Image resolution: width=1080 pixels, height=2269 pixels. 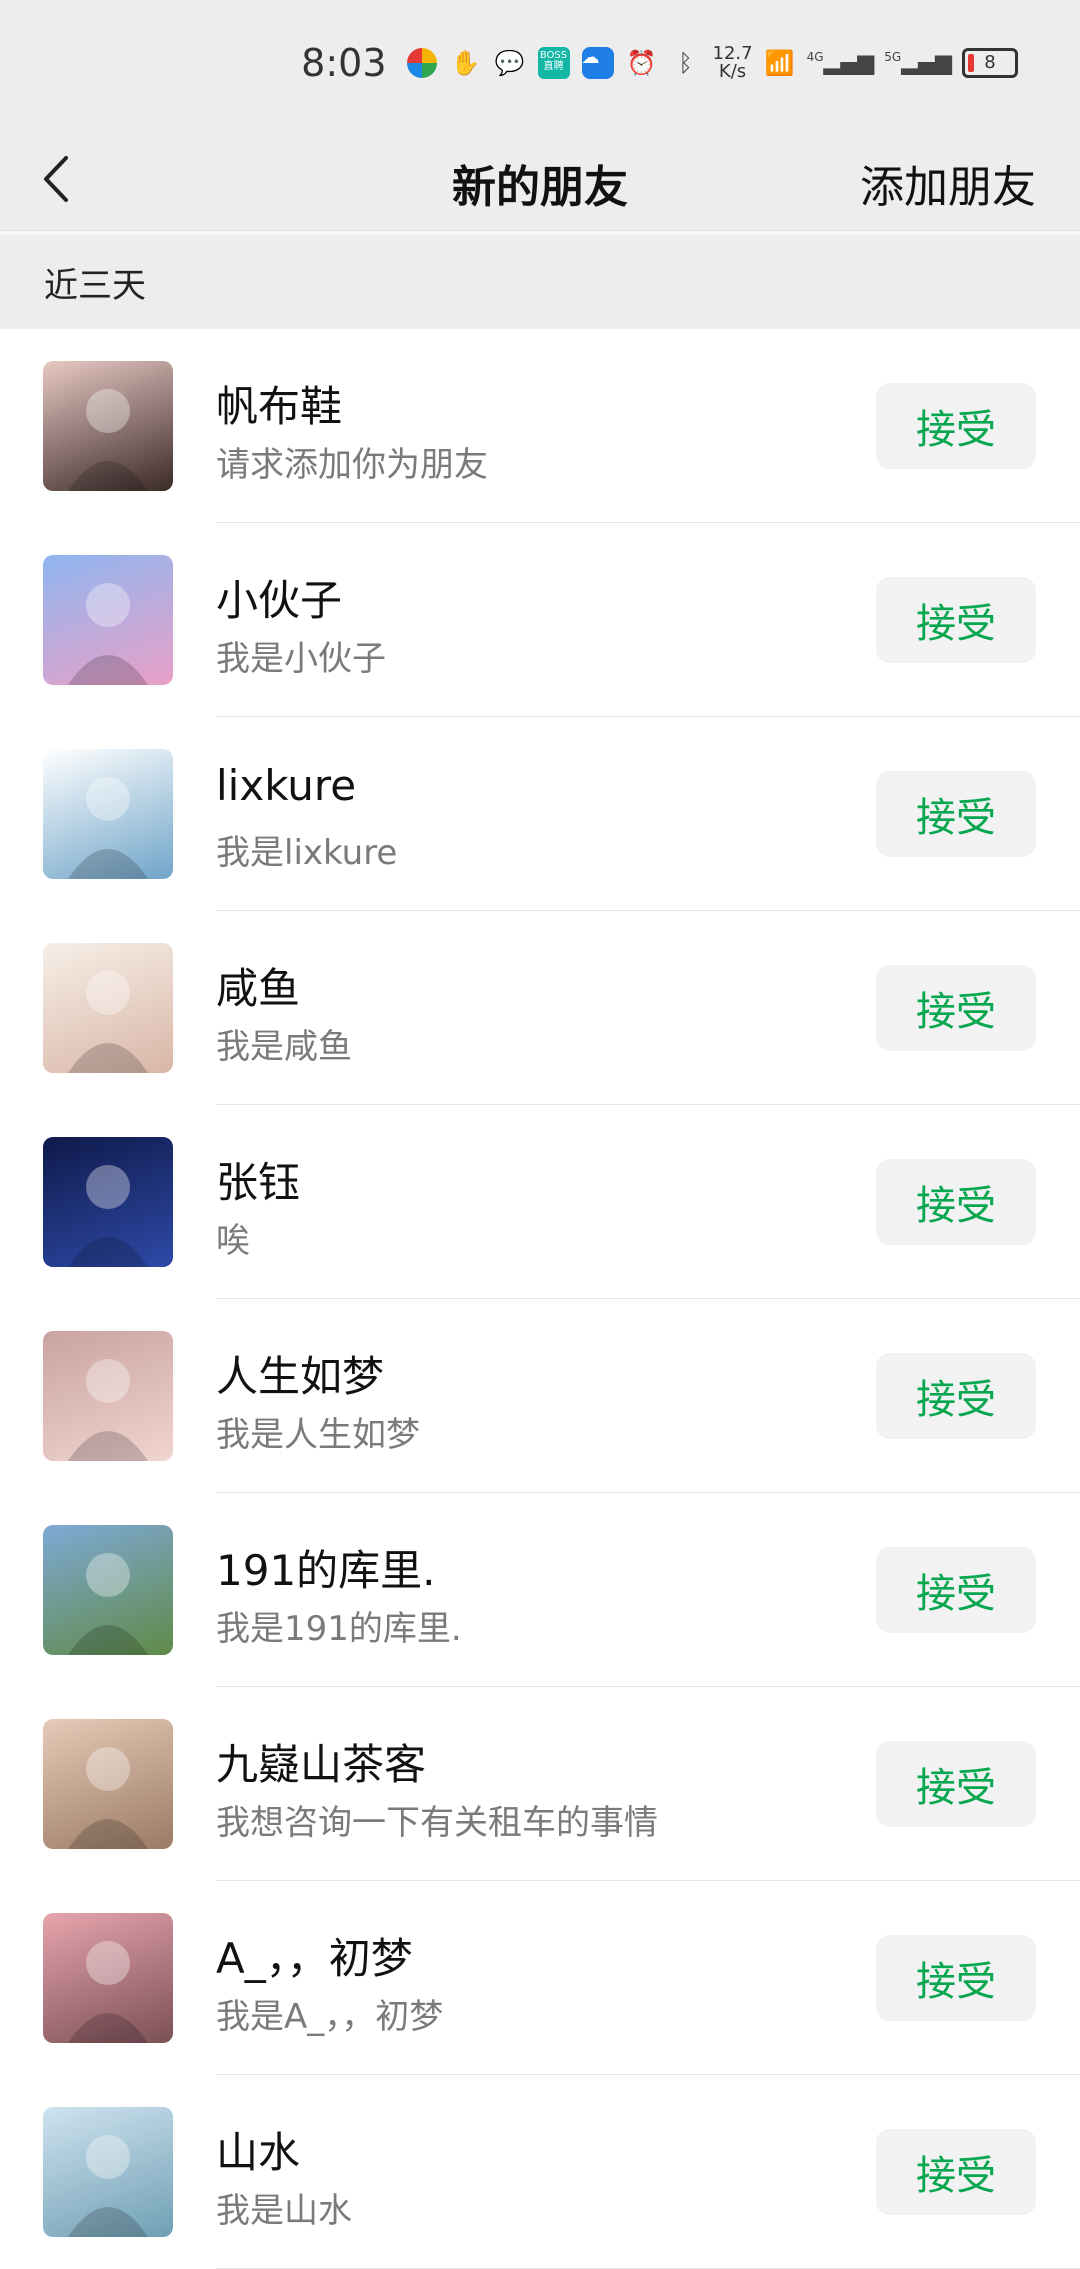 What do you see at coordinates (258, 2152) in the screenshot?
I see `request-name: 山水` at bounding box center [258, 2152].